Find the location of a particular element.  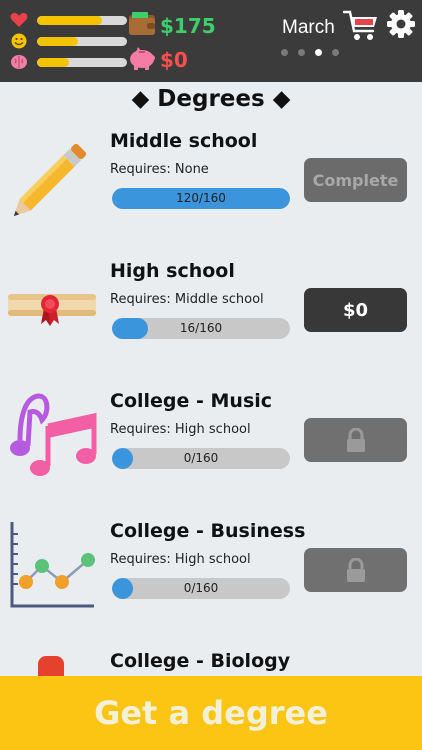

degree-progress-bar: 16/160 is located at coordinates (201, 328).